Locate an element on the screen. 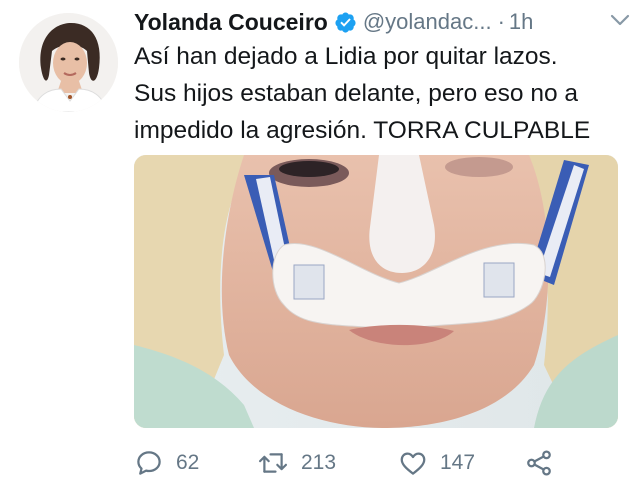 Image resolution: width=634 pixels, height=498 pixels. like-count: 147 is located at coordinates (458, 462).